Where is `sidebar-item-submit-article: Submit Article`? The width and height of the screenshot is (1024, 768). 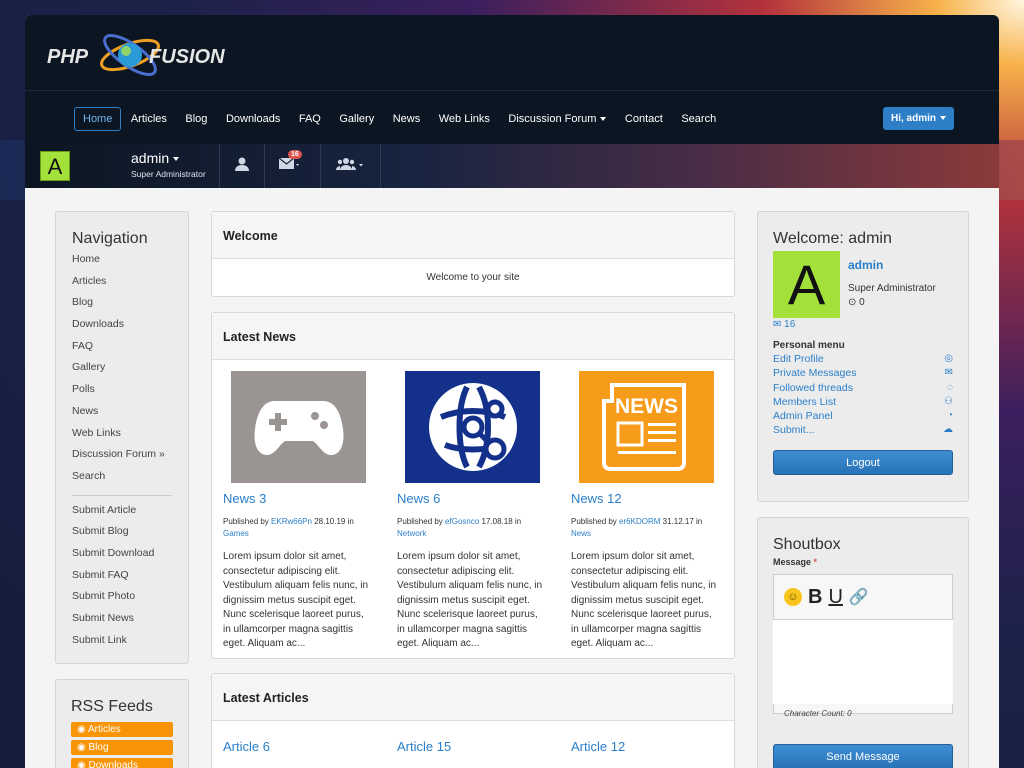 sidebar-item-submit-article: Submit Article is located at coordinates (122, 515).